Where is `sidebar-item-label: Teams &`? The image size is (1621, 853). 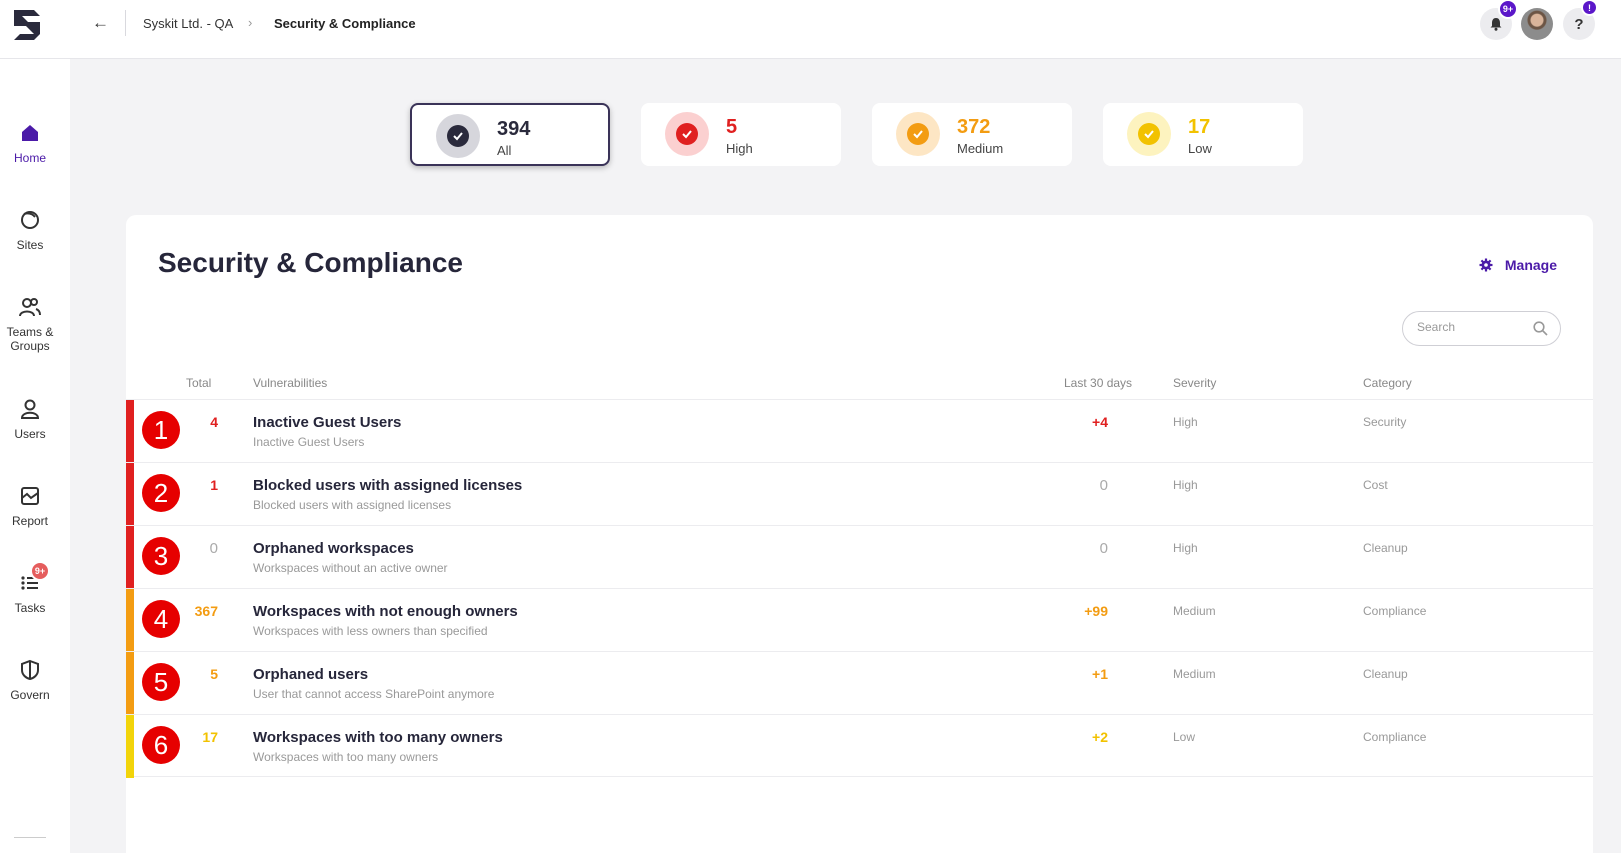 sidebar-item-label: Teams & is located at coordinates (30, 332).